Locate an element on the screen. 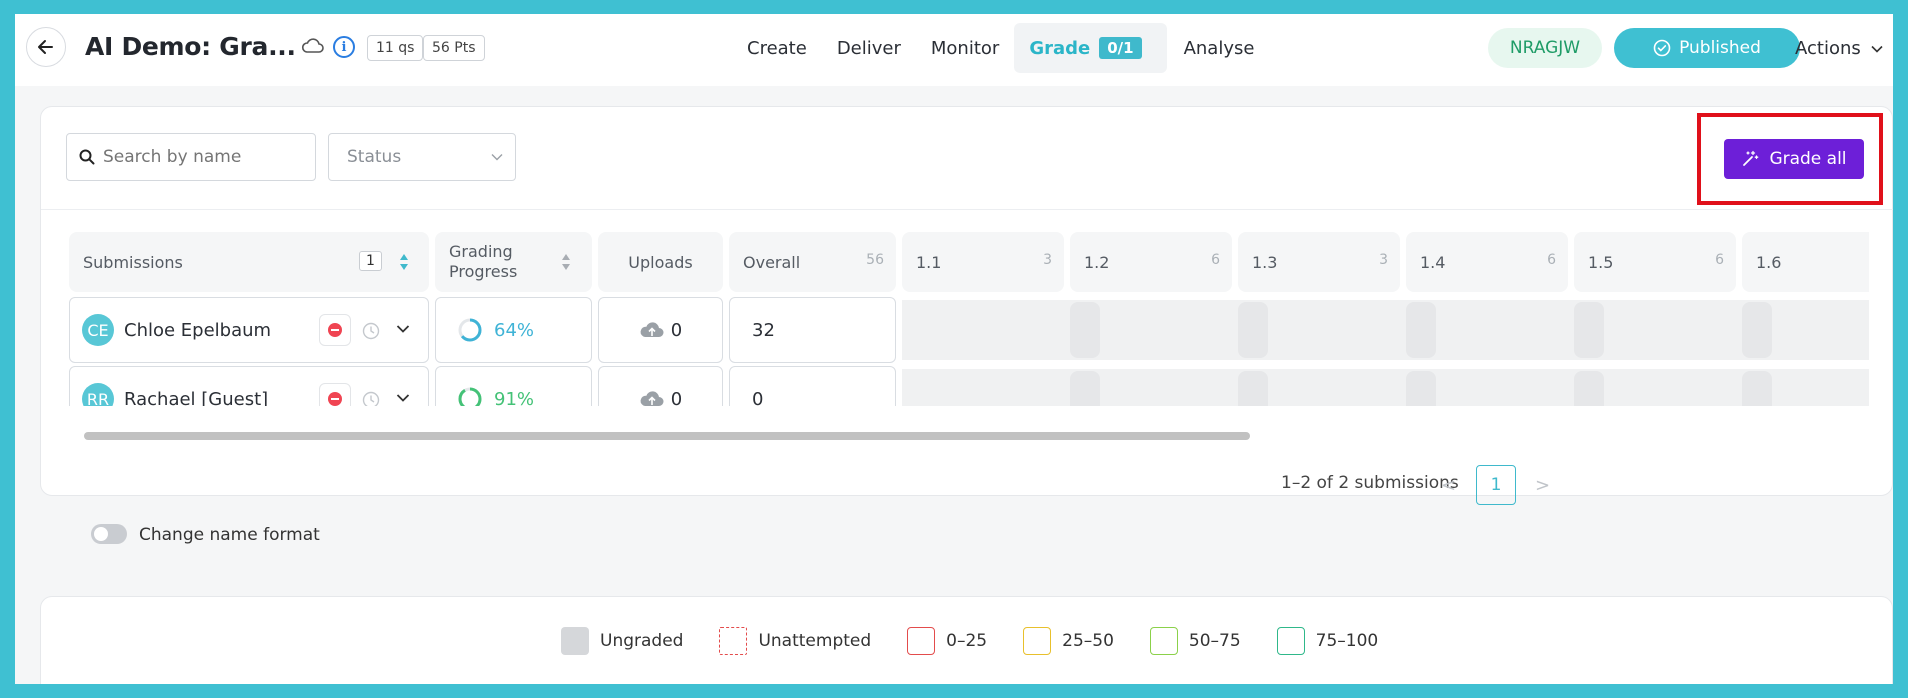 Image resolution: width=1908 pixels, height=698 pixels. main-nav: Create Deliver Monitor Grade 0/1 Analyse is located at coordinates (1000, 48).